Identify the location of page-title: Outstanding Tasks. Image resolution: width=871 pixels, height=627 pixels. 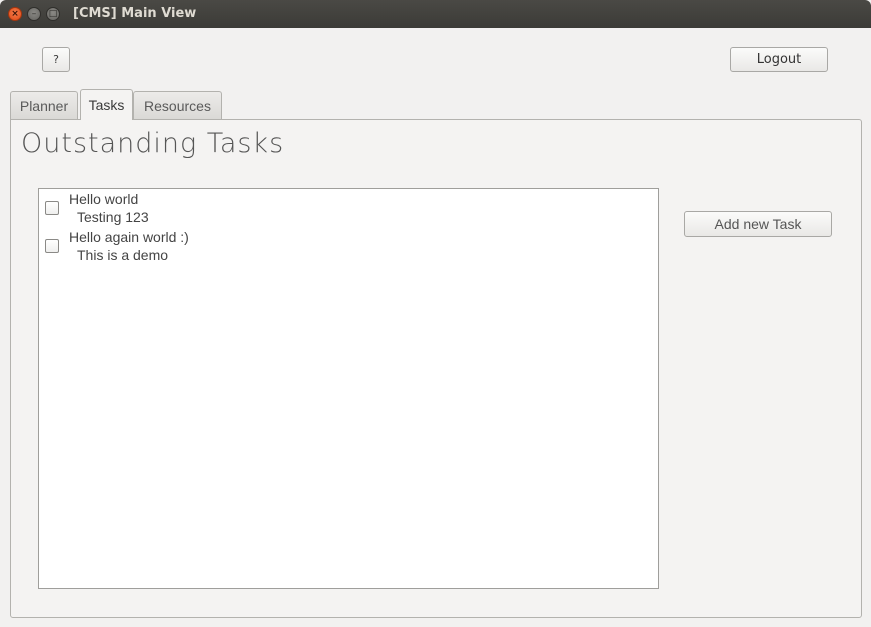
(153, 143).